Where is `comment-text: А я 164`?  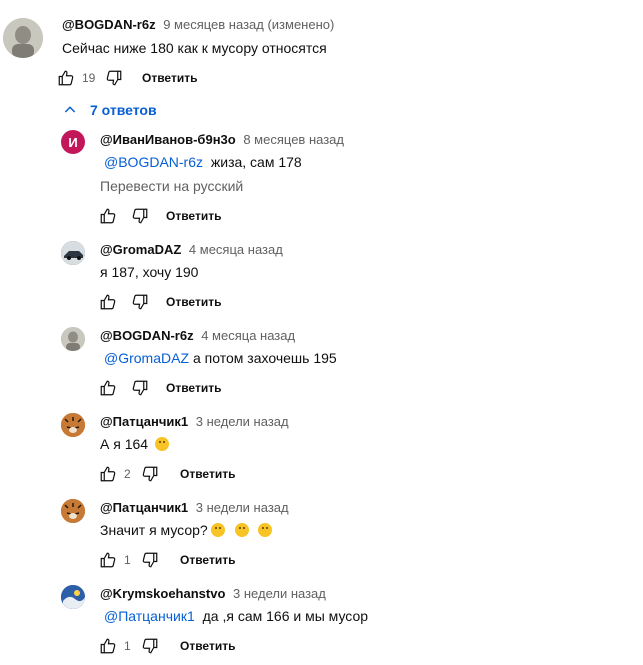
comment-text: А я 164 is located at coordinates (134, 444).